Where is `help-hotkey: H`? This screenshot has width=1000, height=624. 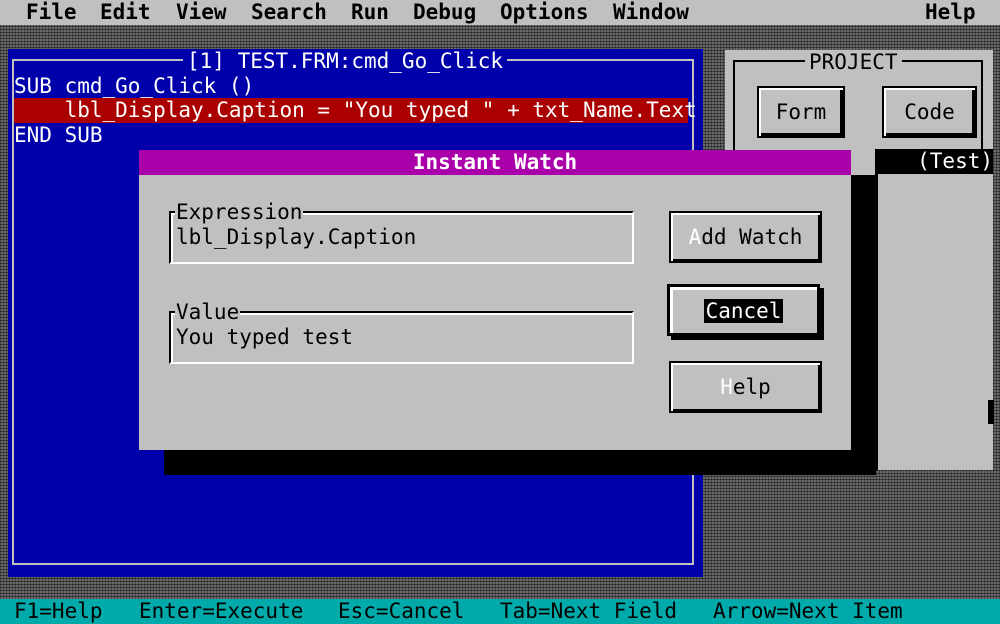
help-hotkey: H is located at coordinates (726, 387).